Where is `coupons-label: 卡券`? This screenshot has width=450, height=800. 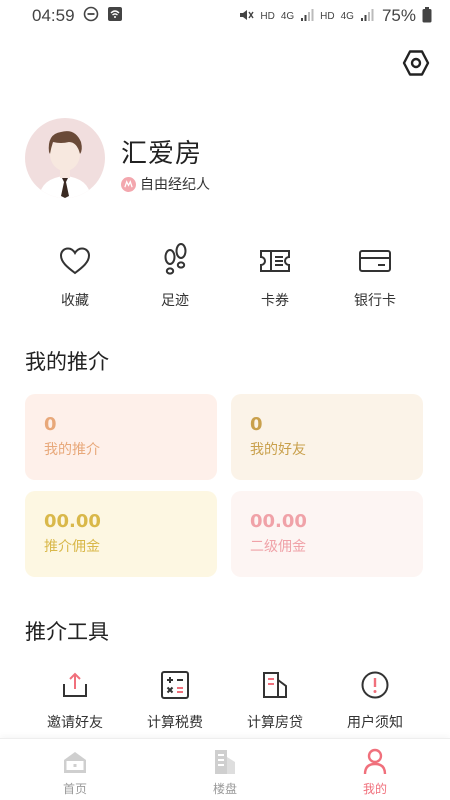
coupons-label: 卡券 is located at coordinates (275, 301).